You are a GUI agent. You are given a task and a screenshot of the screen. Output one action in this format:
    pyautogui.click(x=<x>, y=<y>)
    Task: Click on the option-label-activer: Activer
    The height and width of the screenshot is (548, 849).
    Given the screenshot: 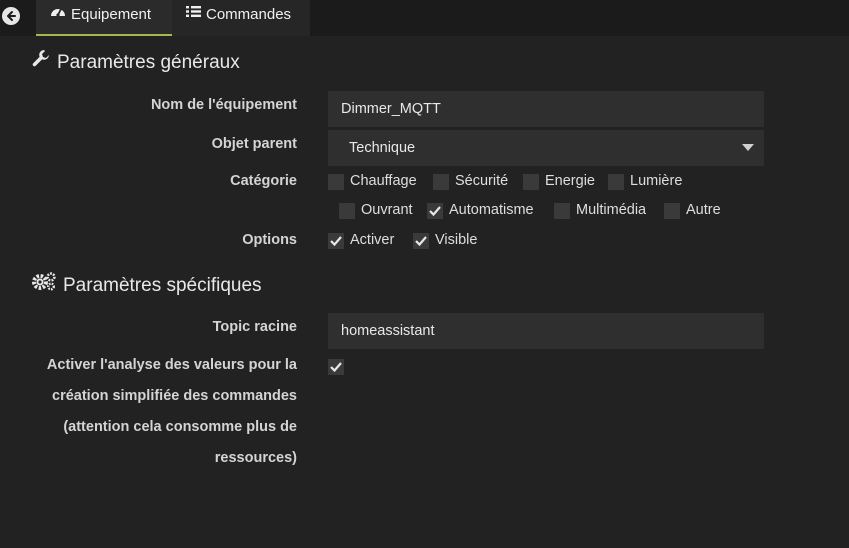 What is the action you would take?
    pyautogui.click(x=372, y=240)
    